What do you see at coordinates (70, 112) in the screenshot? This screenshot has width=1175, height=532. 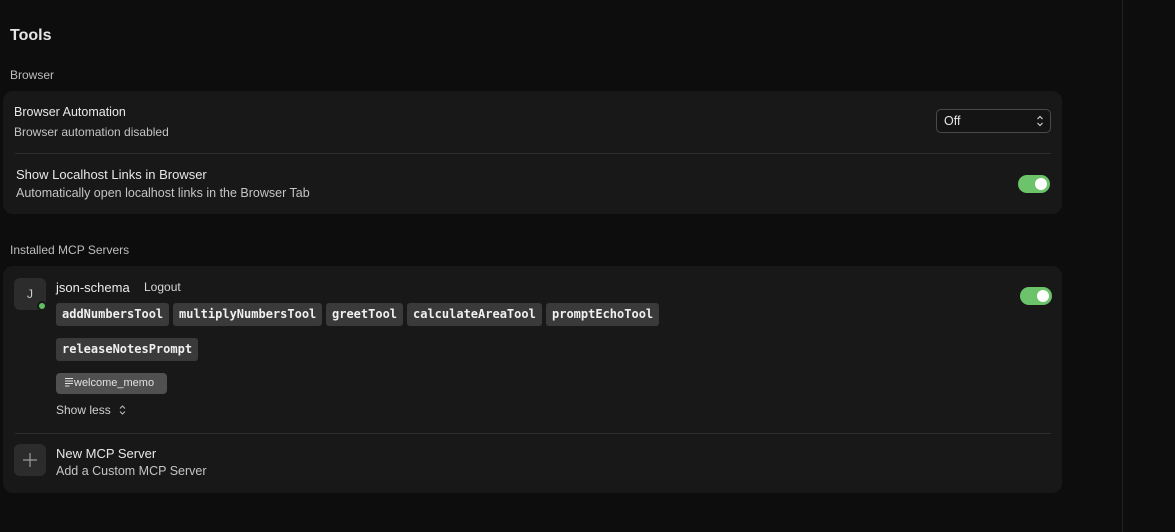 I see `browser-automation-title: Browser Automation` at bounding box center [70, 112].